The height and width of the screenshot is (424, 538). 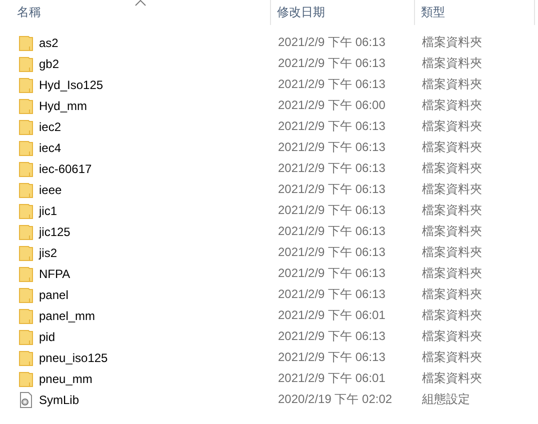 What do you see at coordinates (49, 63) in the screenshot?
I see `file-name: gb2` at bounding box center [49, 63].